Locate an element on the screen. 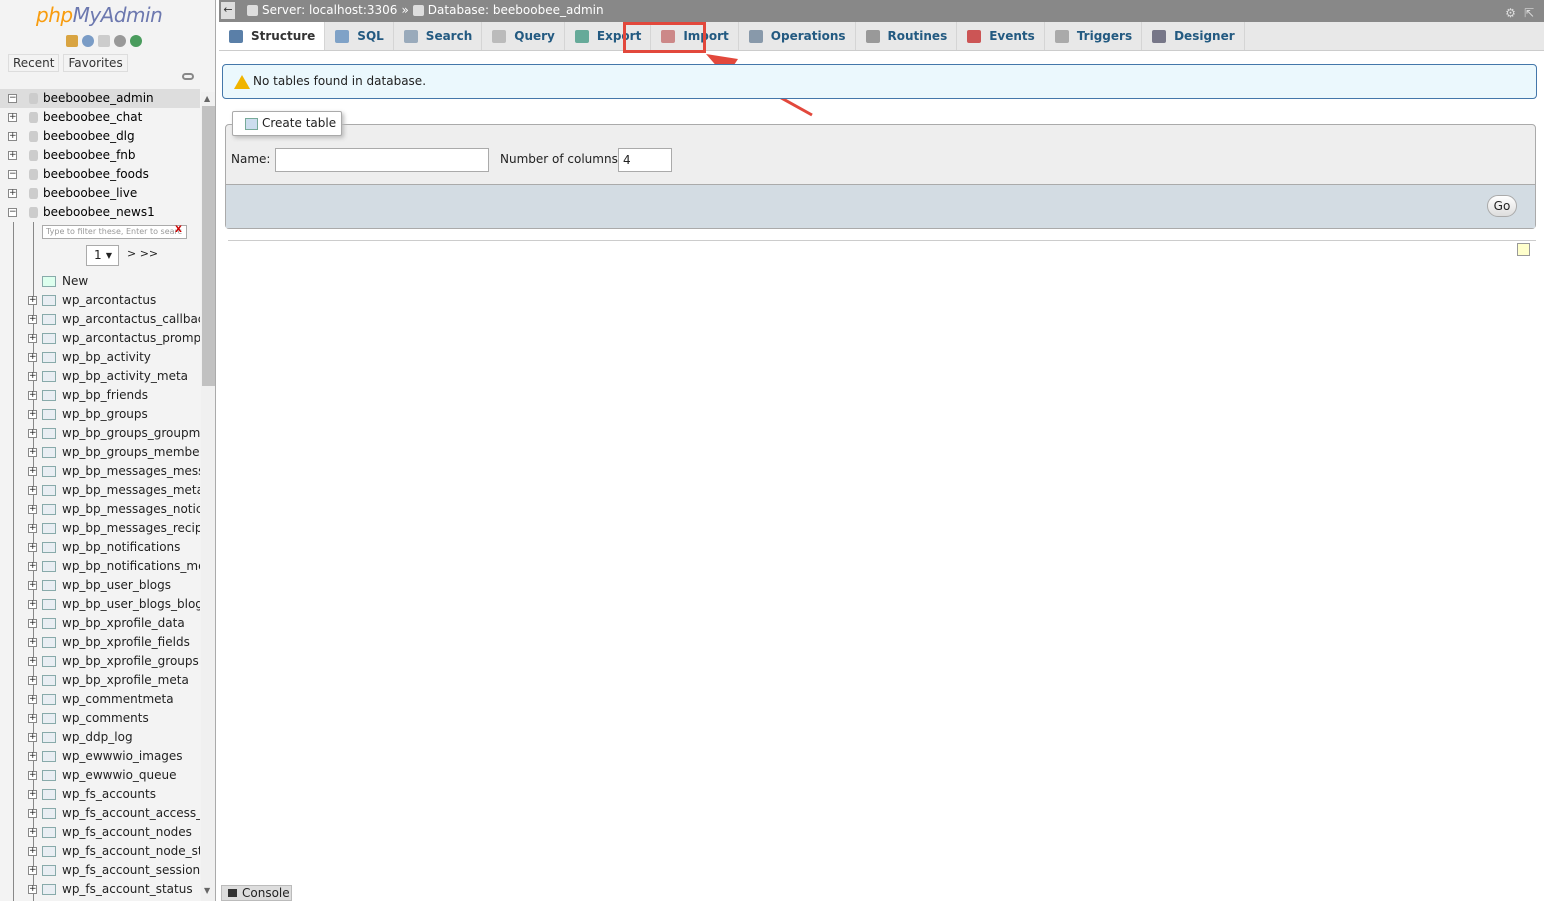 This screenshot has width=1544, height=901. table-item: + wp_fs_account_status is located at coordinates (100, 889).